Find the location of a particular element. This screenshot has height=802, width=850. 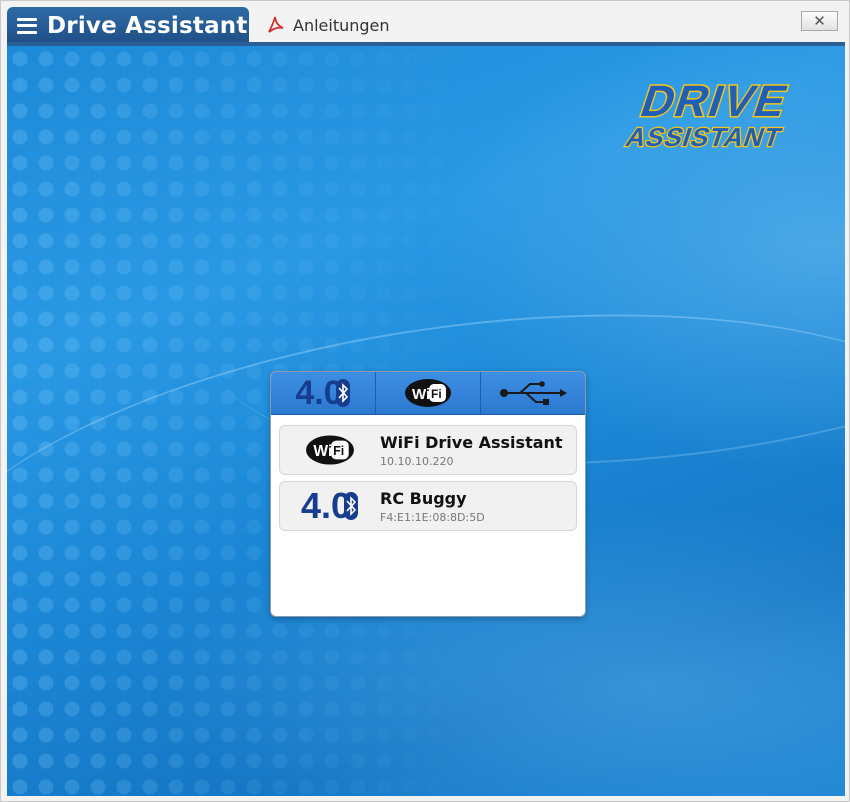

logo-line-2: ASSISTANT is located at coordinates (704, 137).